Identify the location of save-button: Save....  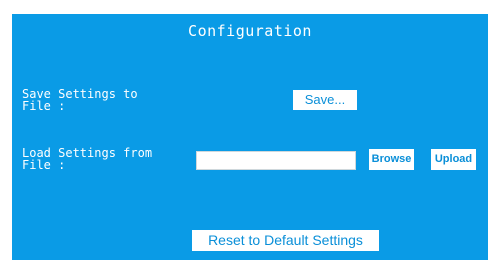
(325, 100).